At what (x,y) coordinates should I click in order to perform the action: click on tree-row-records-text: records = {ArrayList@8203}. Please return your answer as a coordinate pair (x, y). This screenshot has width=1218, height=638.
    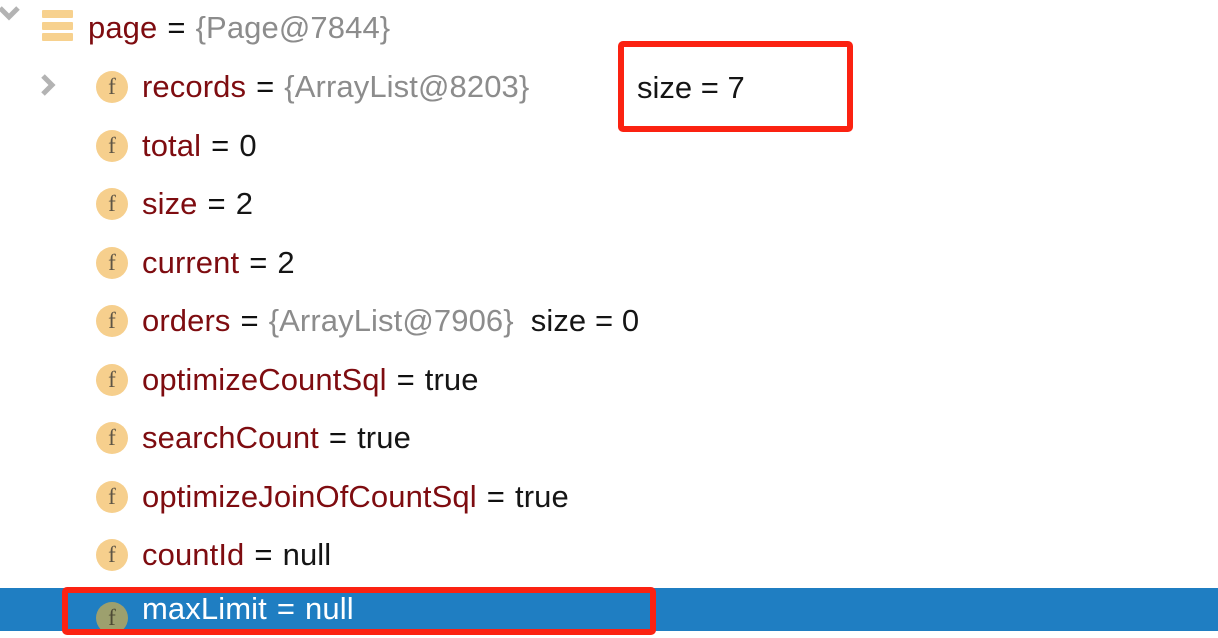
    Looking at the image, I should click on (335, 87).